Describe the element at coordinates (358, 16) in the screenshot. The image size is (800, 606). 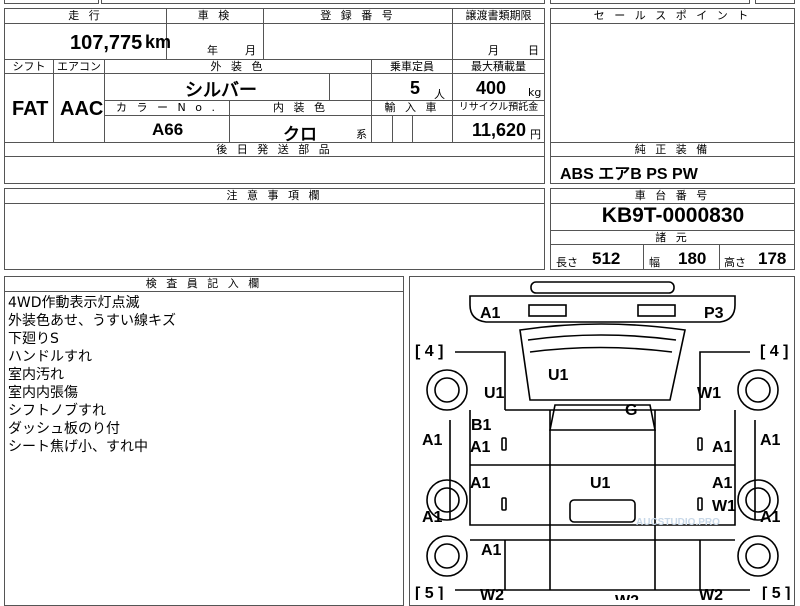
I see `registration-header: 登 録 番 号` at that location.